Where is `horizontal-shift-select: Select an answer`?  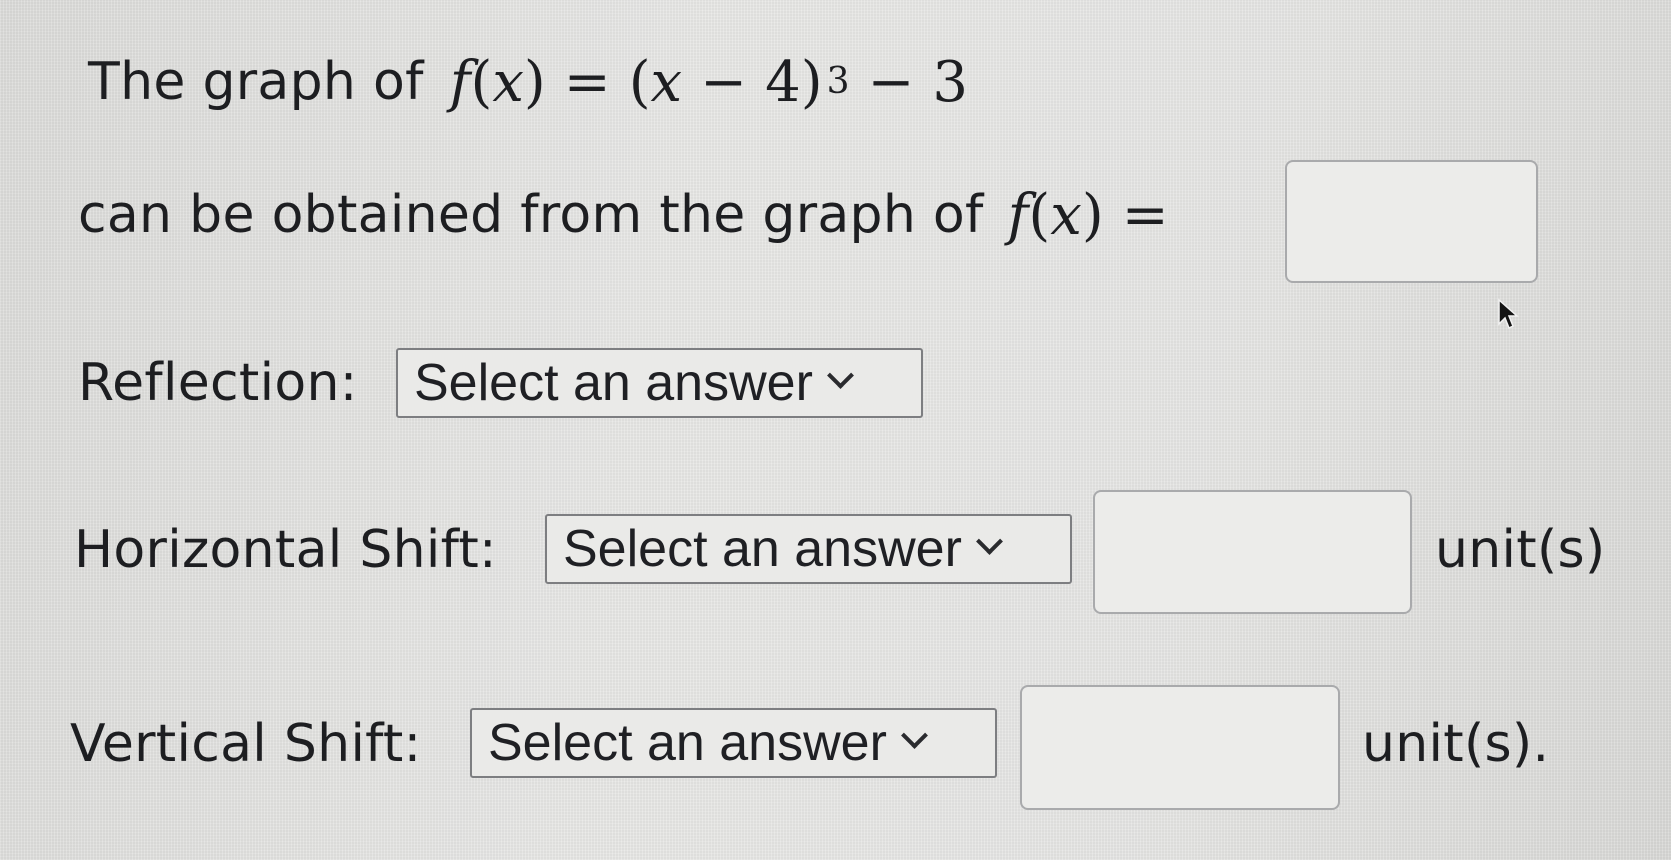 horizontal-shift-select: Select an answer is located at coordinates (808, 549).